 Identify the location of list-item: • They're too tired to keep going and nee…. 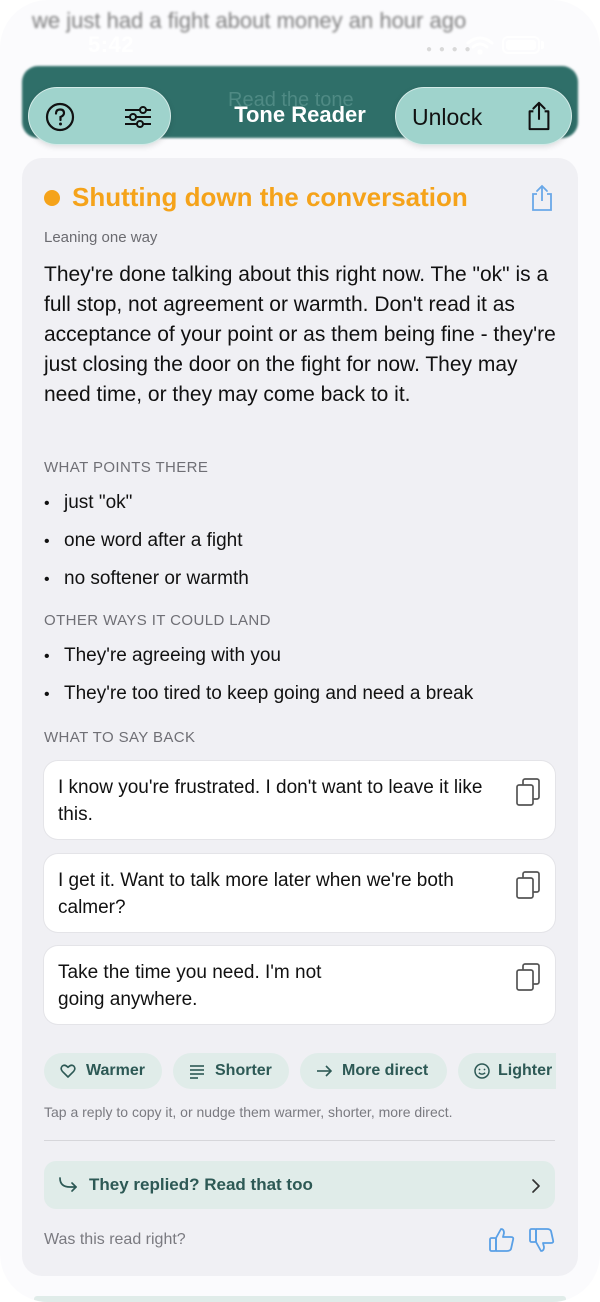
(259, 693).